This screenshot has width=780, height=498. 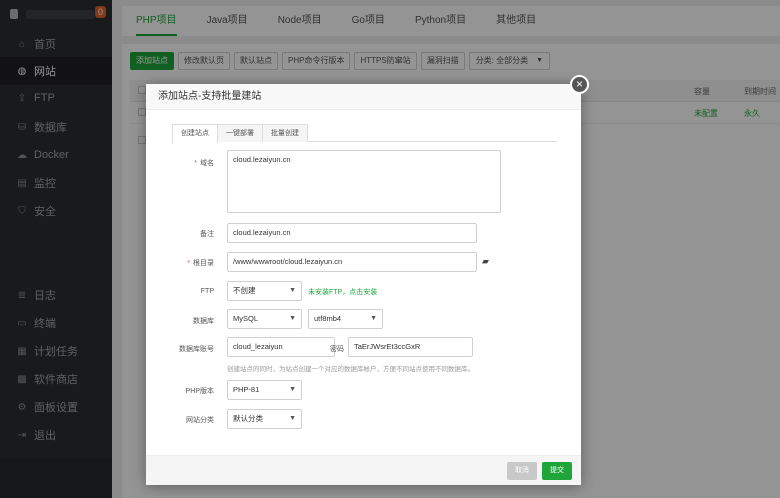 I want to click on domain-label: * 域名, so click(x=204, y=163).